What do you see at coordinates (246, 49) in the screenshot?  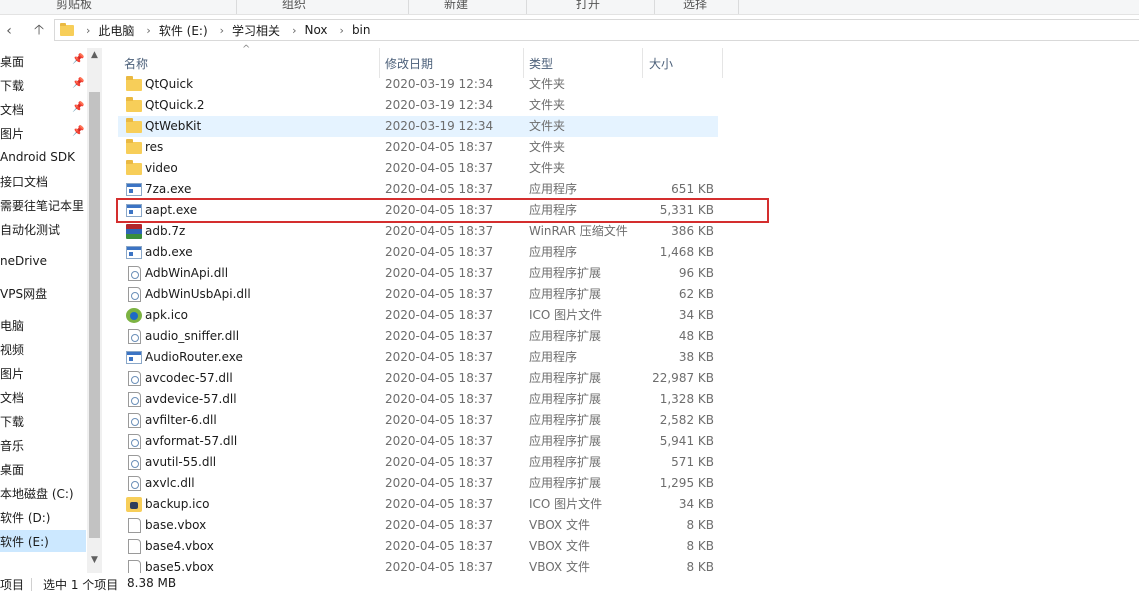 I see `sort-ascending-icon: ^` at bounding box center [246, 49].